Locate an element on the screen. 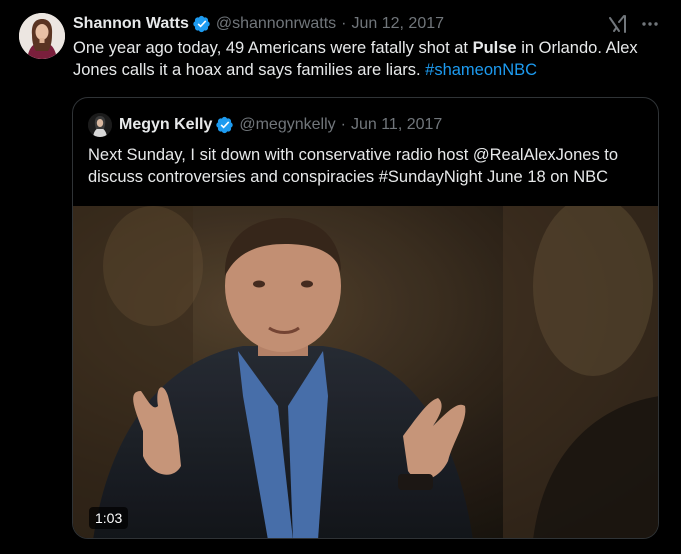 This screenshot has width=681, height=554. quoted-author-handle: @megynkelly is located at coordinates (287, 125).